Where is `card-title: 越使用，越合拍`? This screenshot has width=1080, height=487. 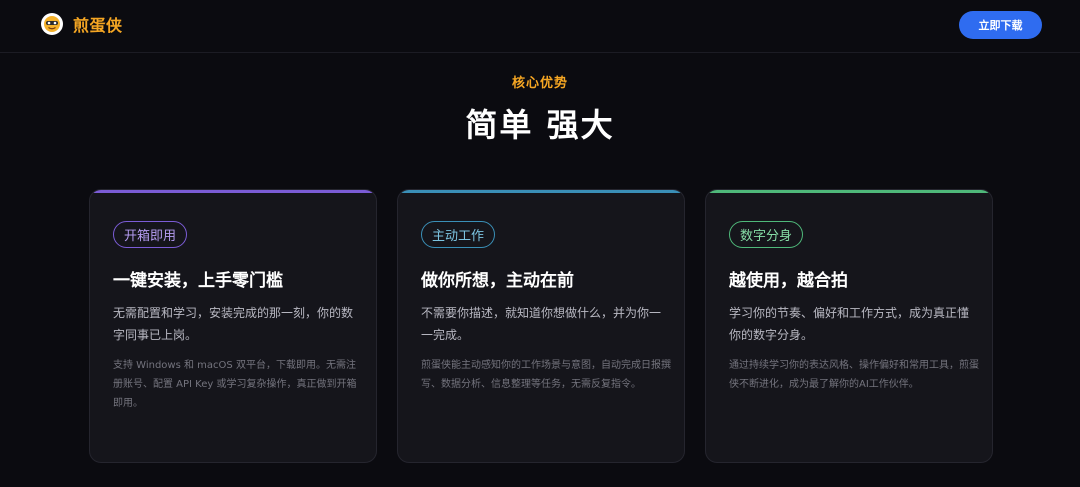 card-title: 越使用，越合拍 is located at coordinates (788, 281).